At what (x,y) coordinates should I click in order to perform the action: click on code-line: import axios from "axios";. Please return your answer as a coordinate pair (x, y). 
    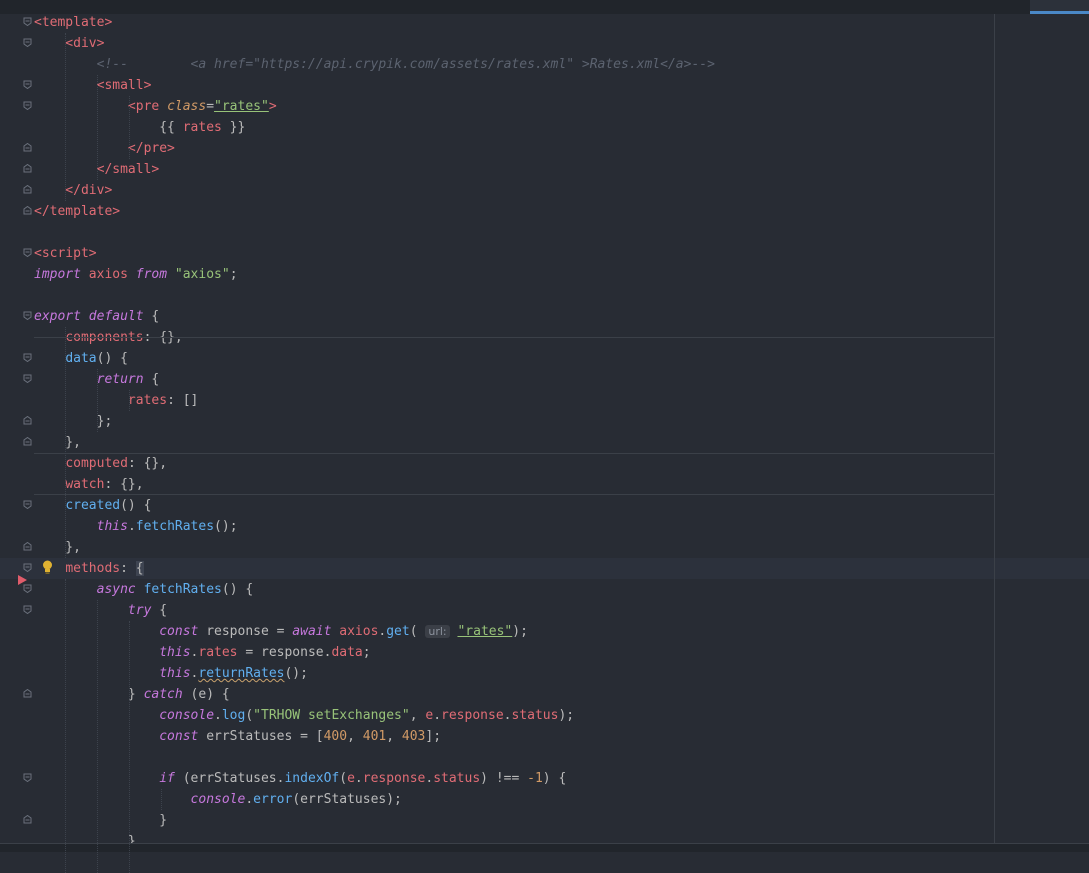
    Looking at the image, I should click on (136, 274).